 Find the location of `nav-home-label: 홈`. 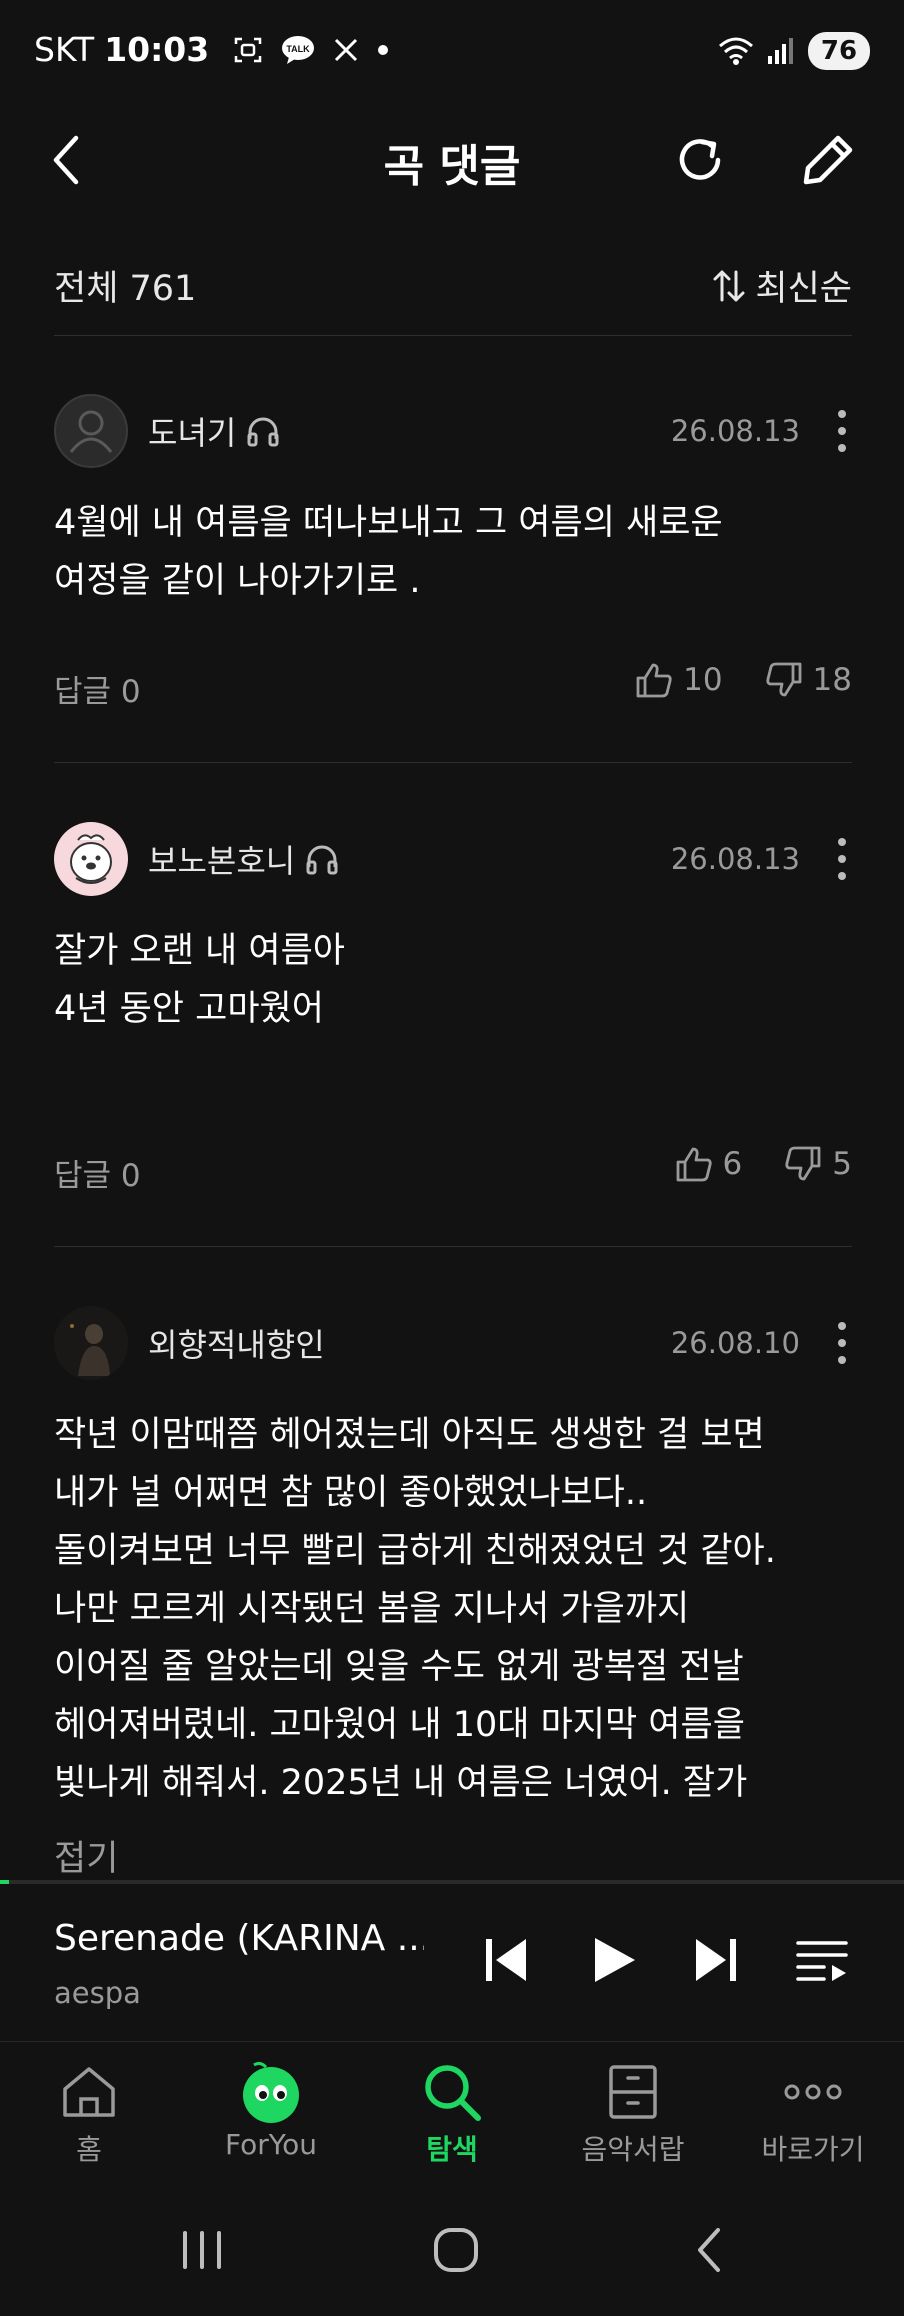

nav-home-label: 홈 is located at coordinates (89, 2149).